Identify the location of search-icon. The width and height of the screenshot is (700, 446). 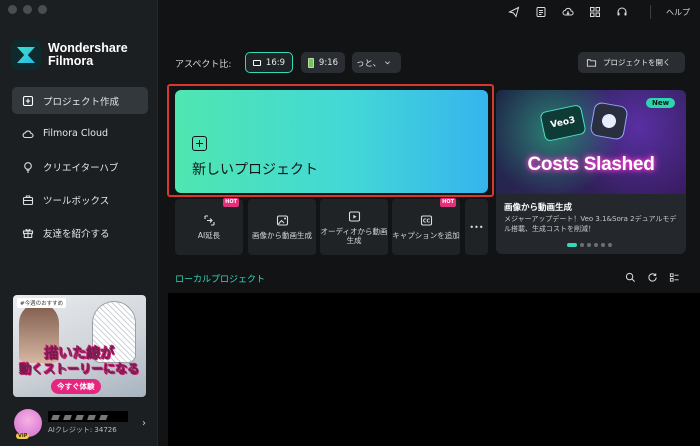
(630, 277).